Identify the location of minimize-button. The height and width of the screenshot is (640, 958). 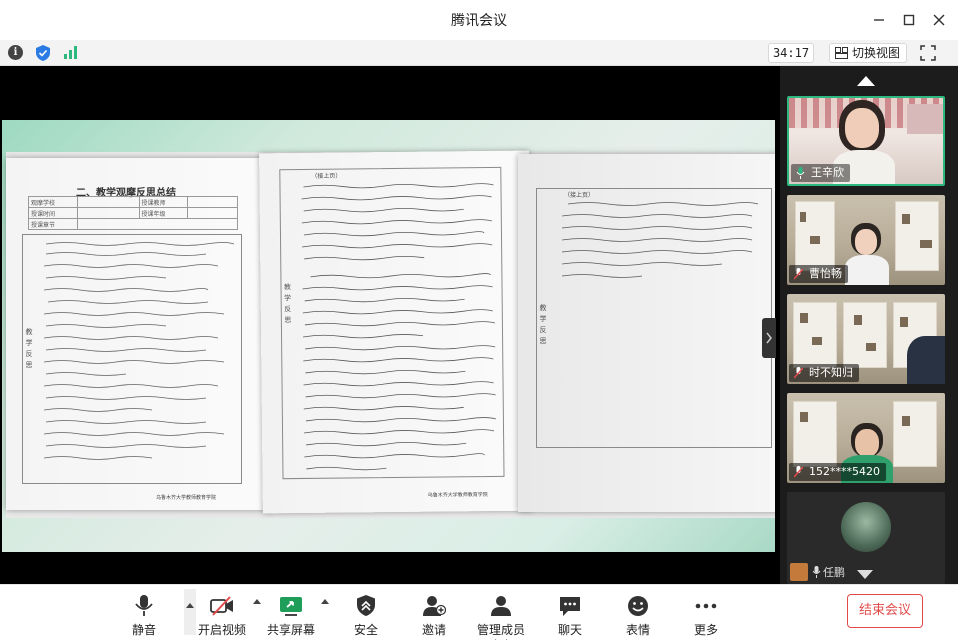
(879, 20).